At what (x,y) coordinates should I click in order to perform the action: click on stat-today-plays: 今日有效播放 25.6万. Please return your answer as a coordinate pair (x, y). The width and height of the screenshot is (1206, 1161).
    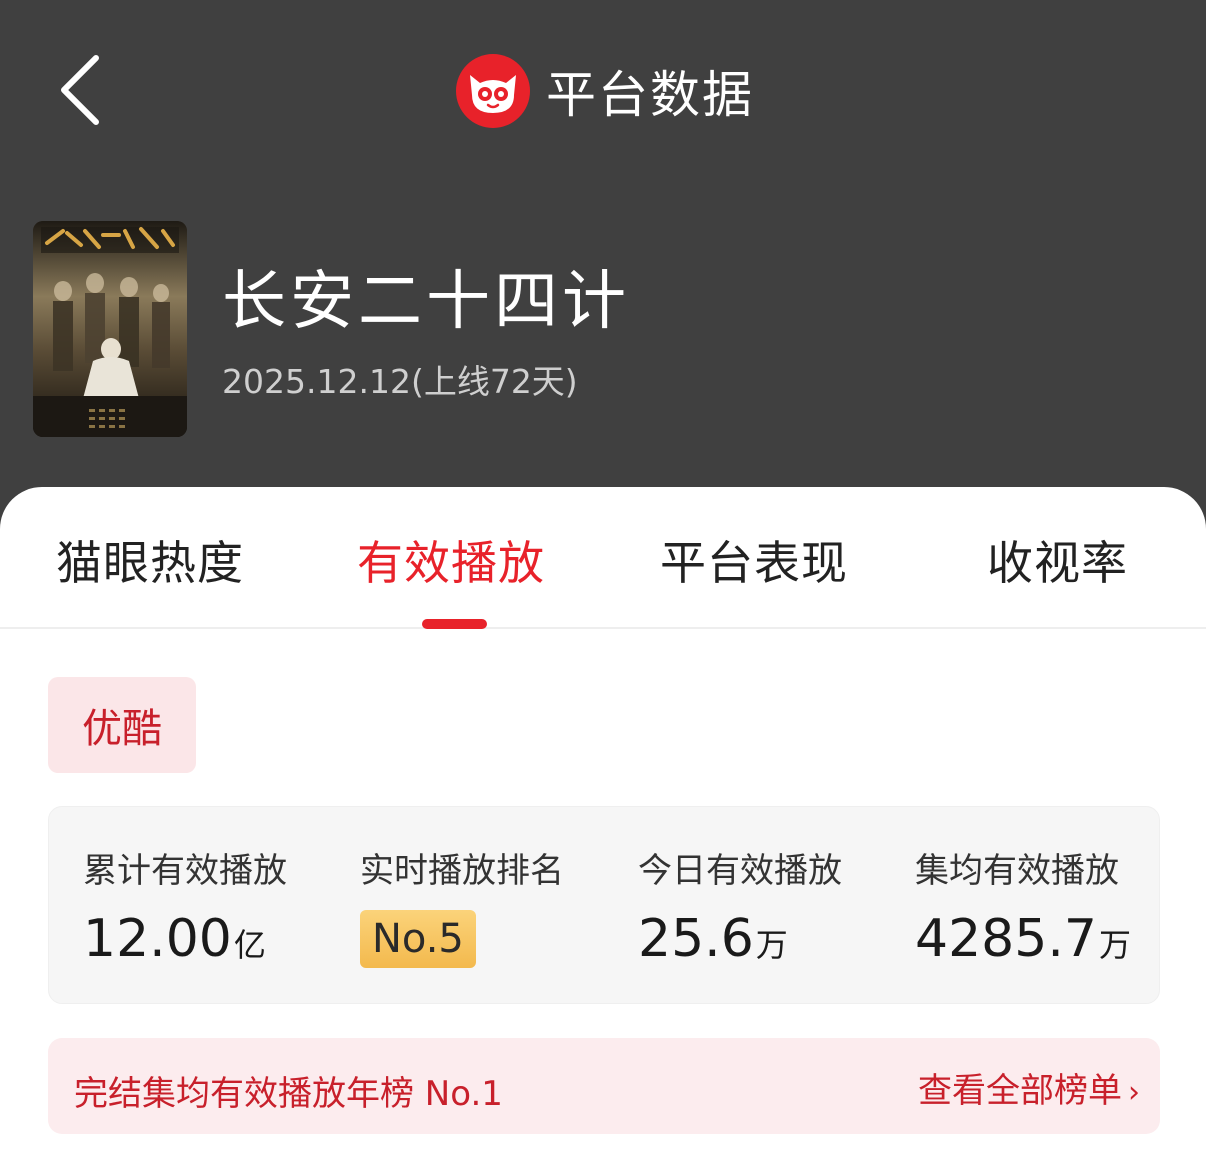
    Looking at the image, I should click on (740, 908).